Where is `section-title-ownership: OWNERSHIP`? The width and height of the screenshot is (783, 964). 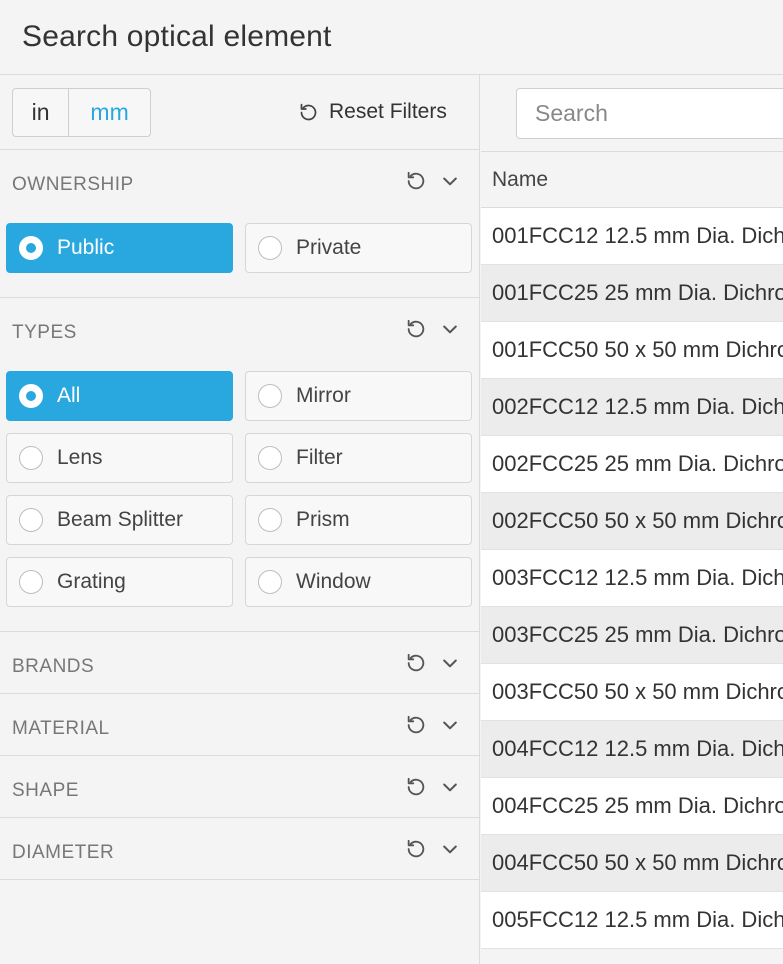
section-title-ownership: OWNERSHIP is located at coordinates (73, 184).